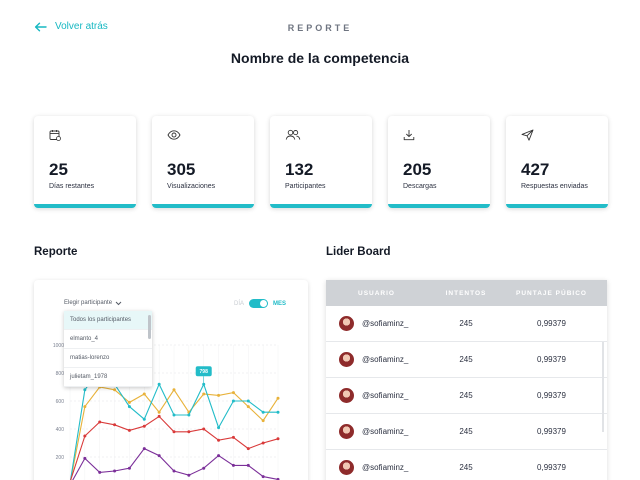  I want to click on stat-value: 305, so click(181, 169).